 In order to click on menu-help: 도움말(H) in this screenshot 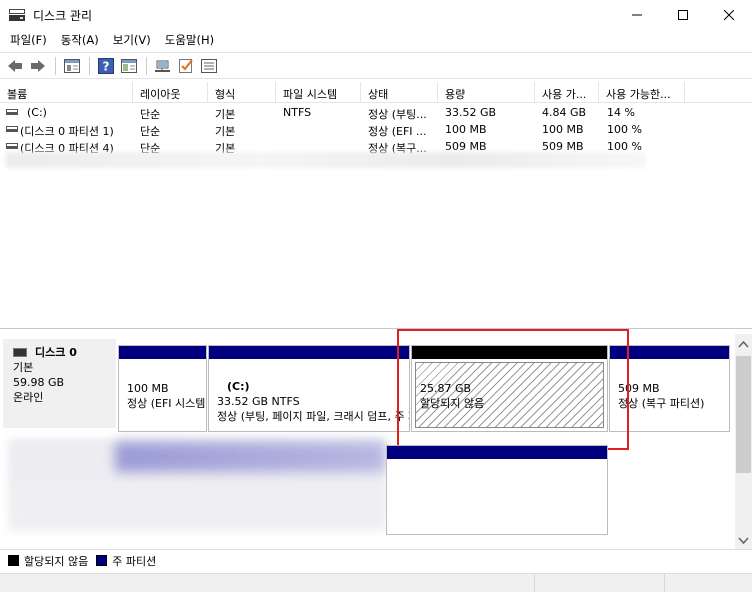, I will do `click(189, 40)`.